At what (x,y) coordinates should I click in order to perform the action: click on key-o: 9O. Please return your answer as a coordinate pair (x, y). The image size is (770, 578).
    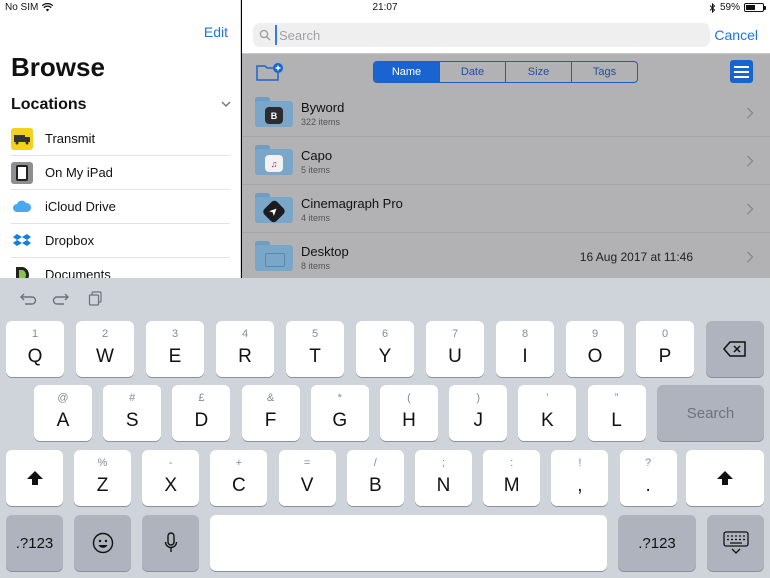
    Looking at the image, I should click on (595, 349).